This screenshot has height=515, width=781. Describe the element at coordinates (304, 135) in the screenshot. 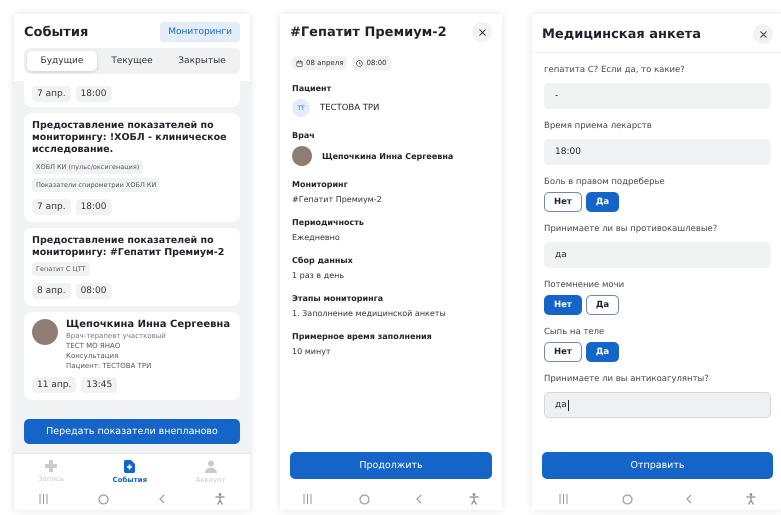

I see `field-label: Врач` at that location.